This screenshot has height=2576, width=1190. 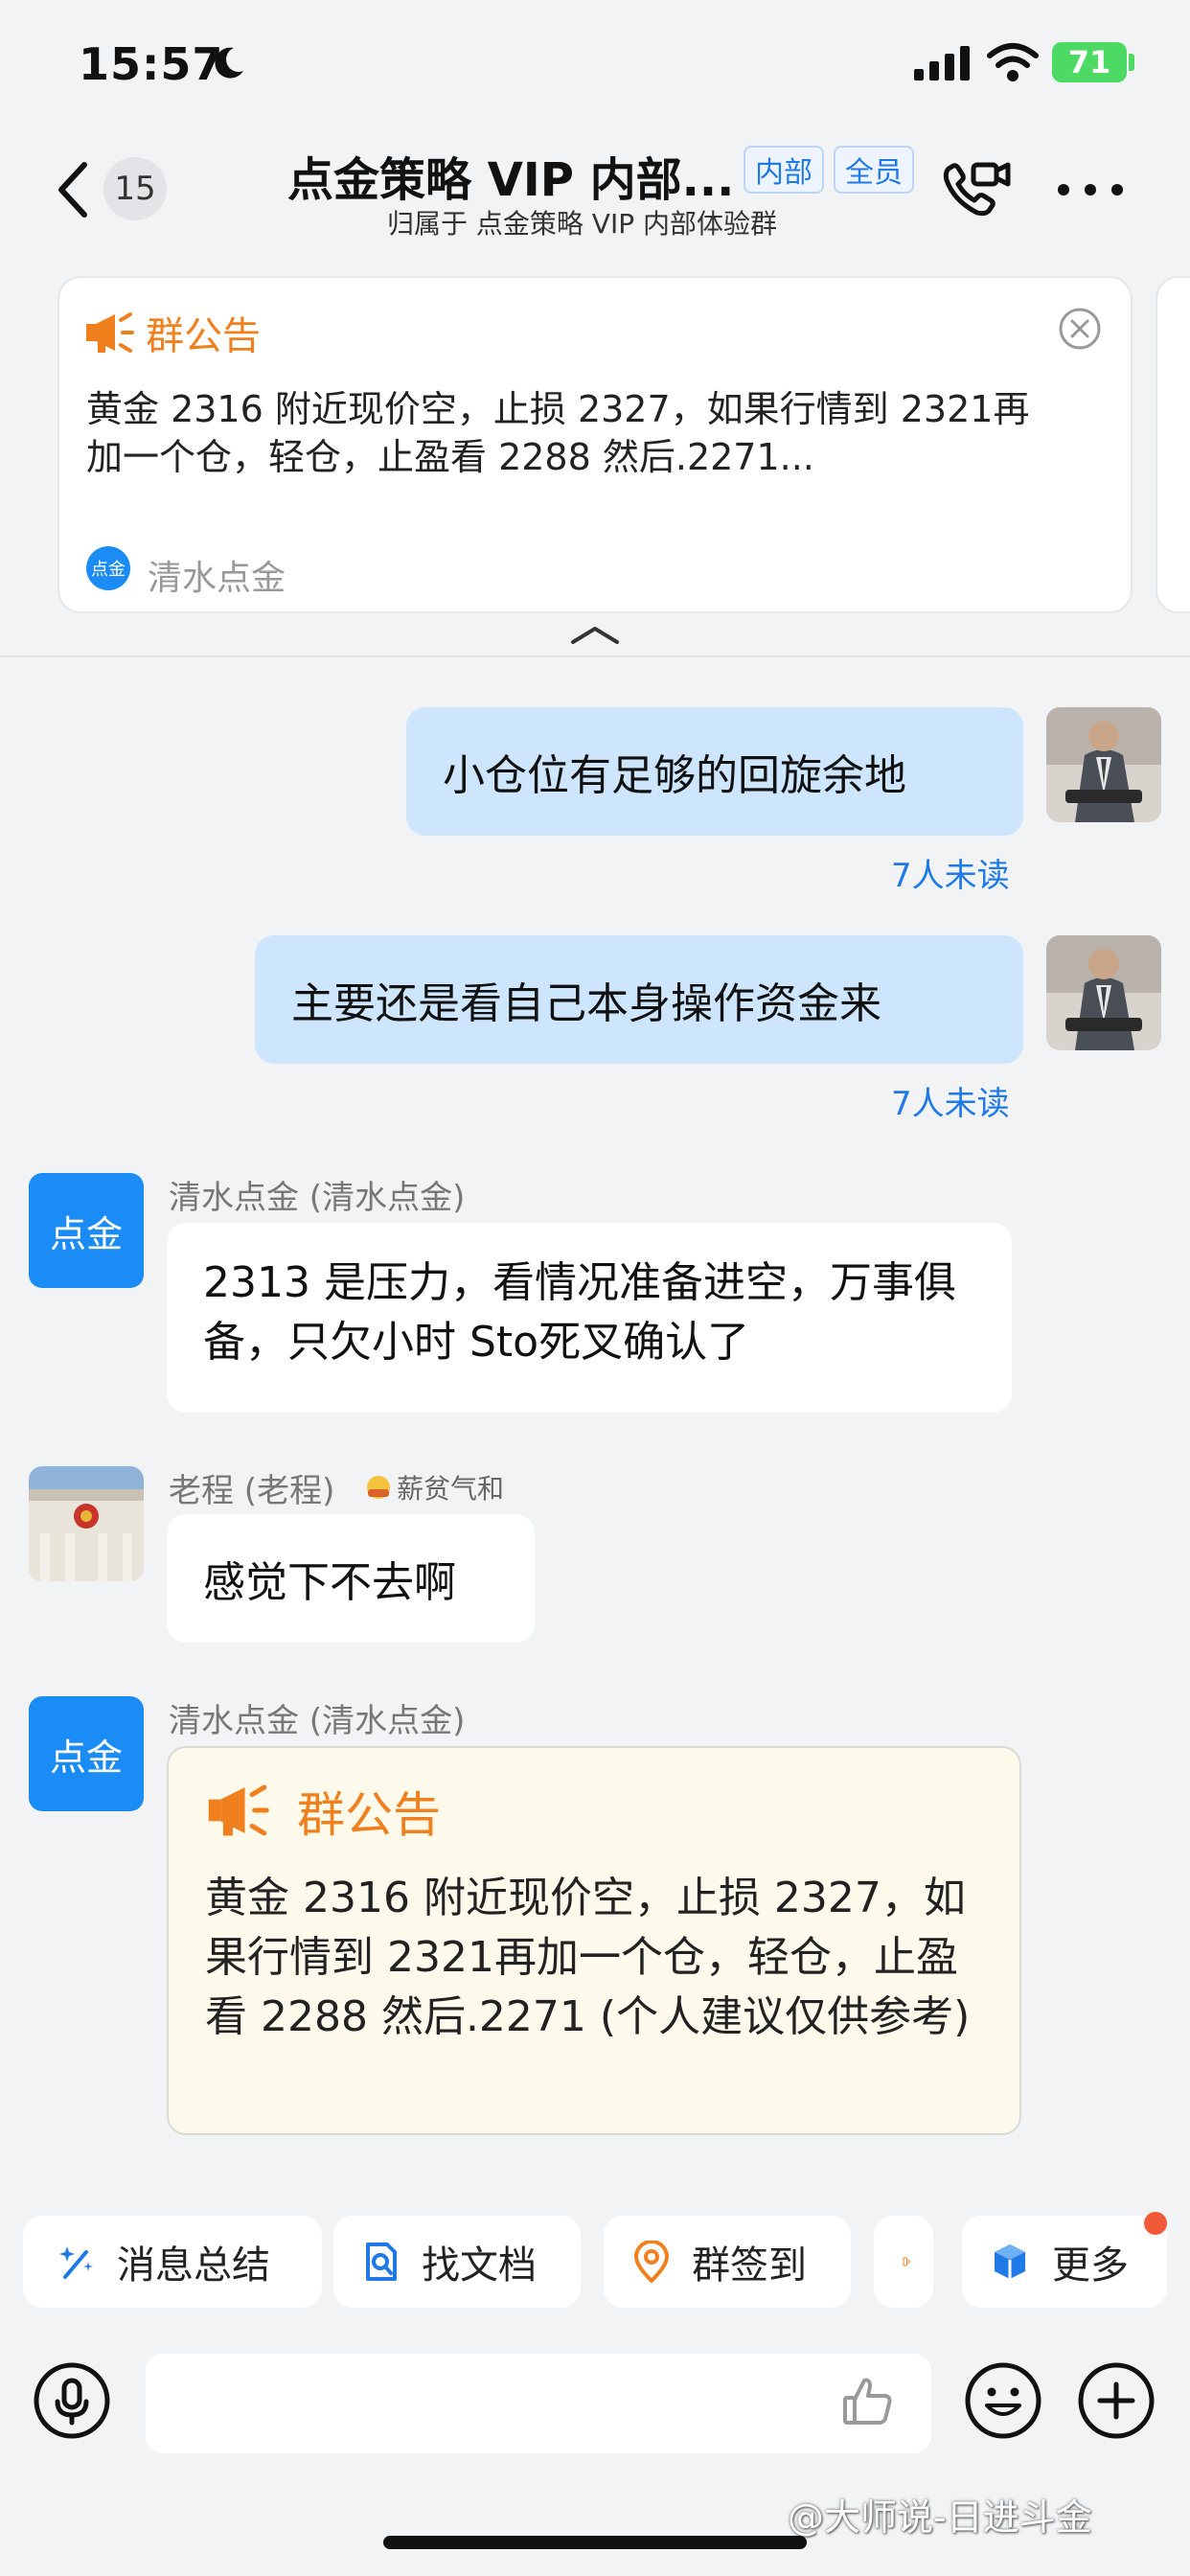 I want to click on member-badge-label: 薪贫气和, so click(x=451, y=1489).